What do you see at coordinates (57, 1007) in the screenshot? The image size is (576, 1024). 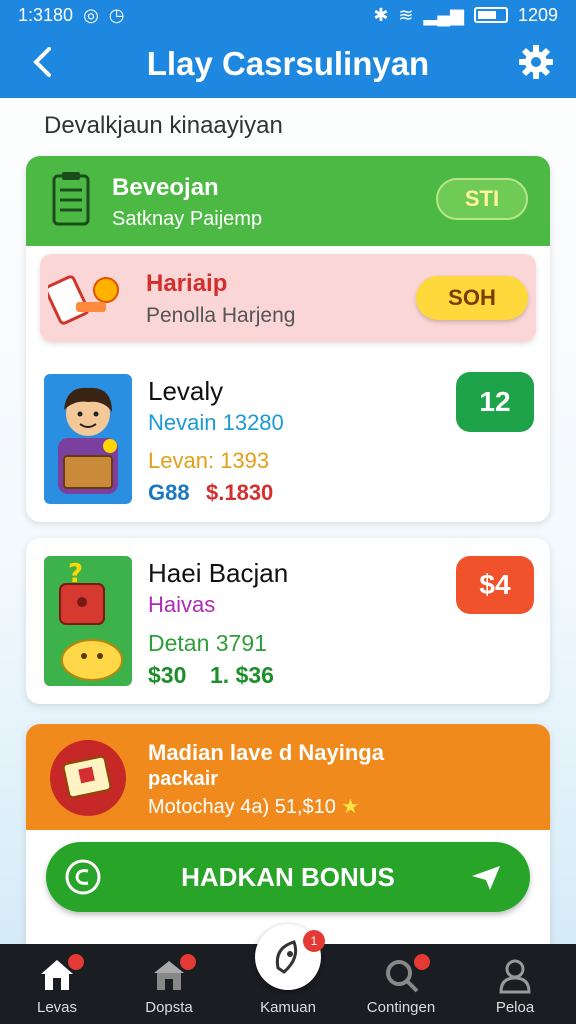 I see `nav-label: Levas` at bounding box center [57, 1007].